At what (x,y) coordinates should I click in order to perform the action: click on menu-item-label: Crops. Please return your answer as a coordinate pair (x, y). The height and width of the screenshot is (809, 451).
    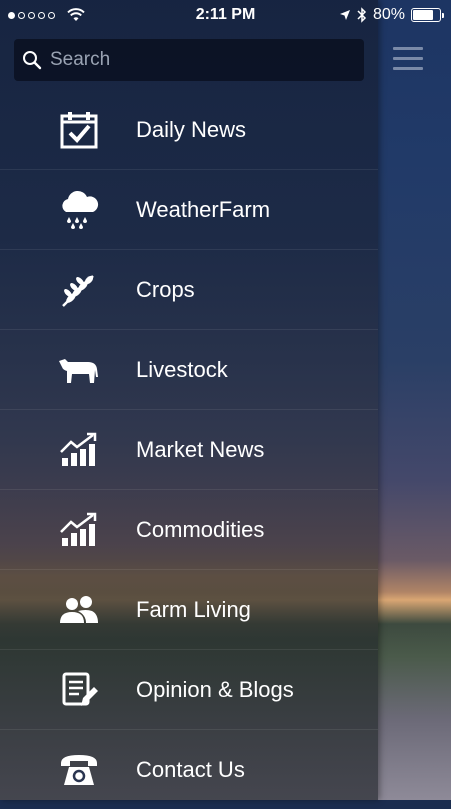
    Looking at the image, I should click on (165, 289).